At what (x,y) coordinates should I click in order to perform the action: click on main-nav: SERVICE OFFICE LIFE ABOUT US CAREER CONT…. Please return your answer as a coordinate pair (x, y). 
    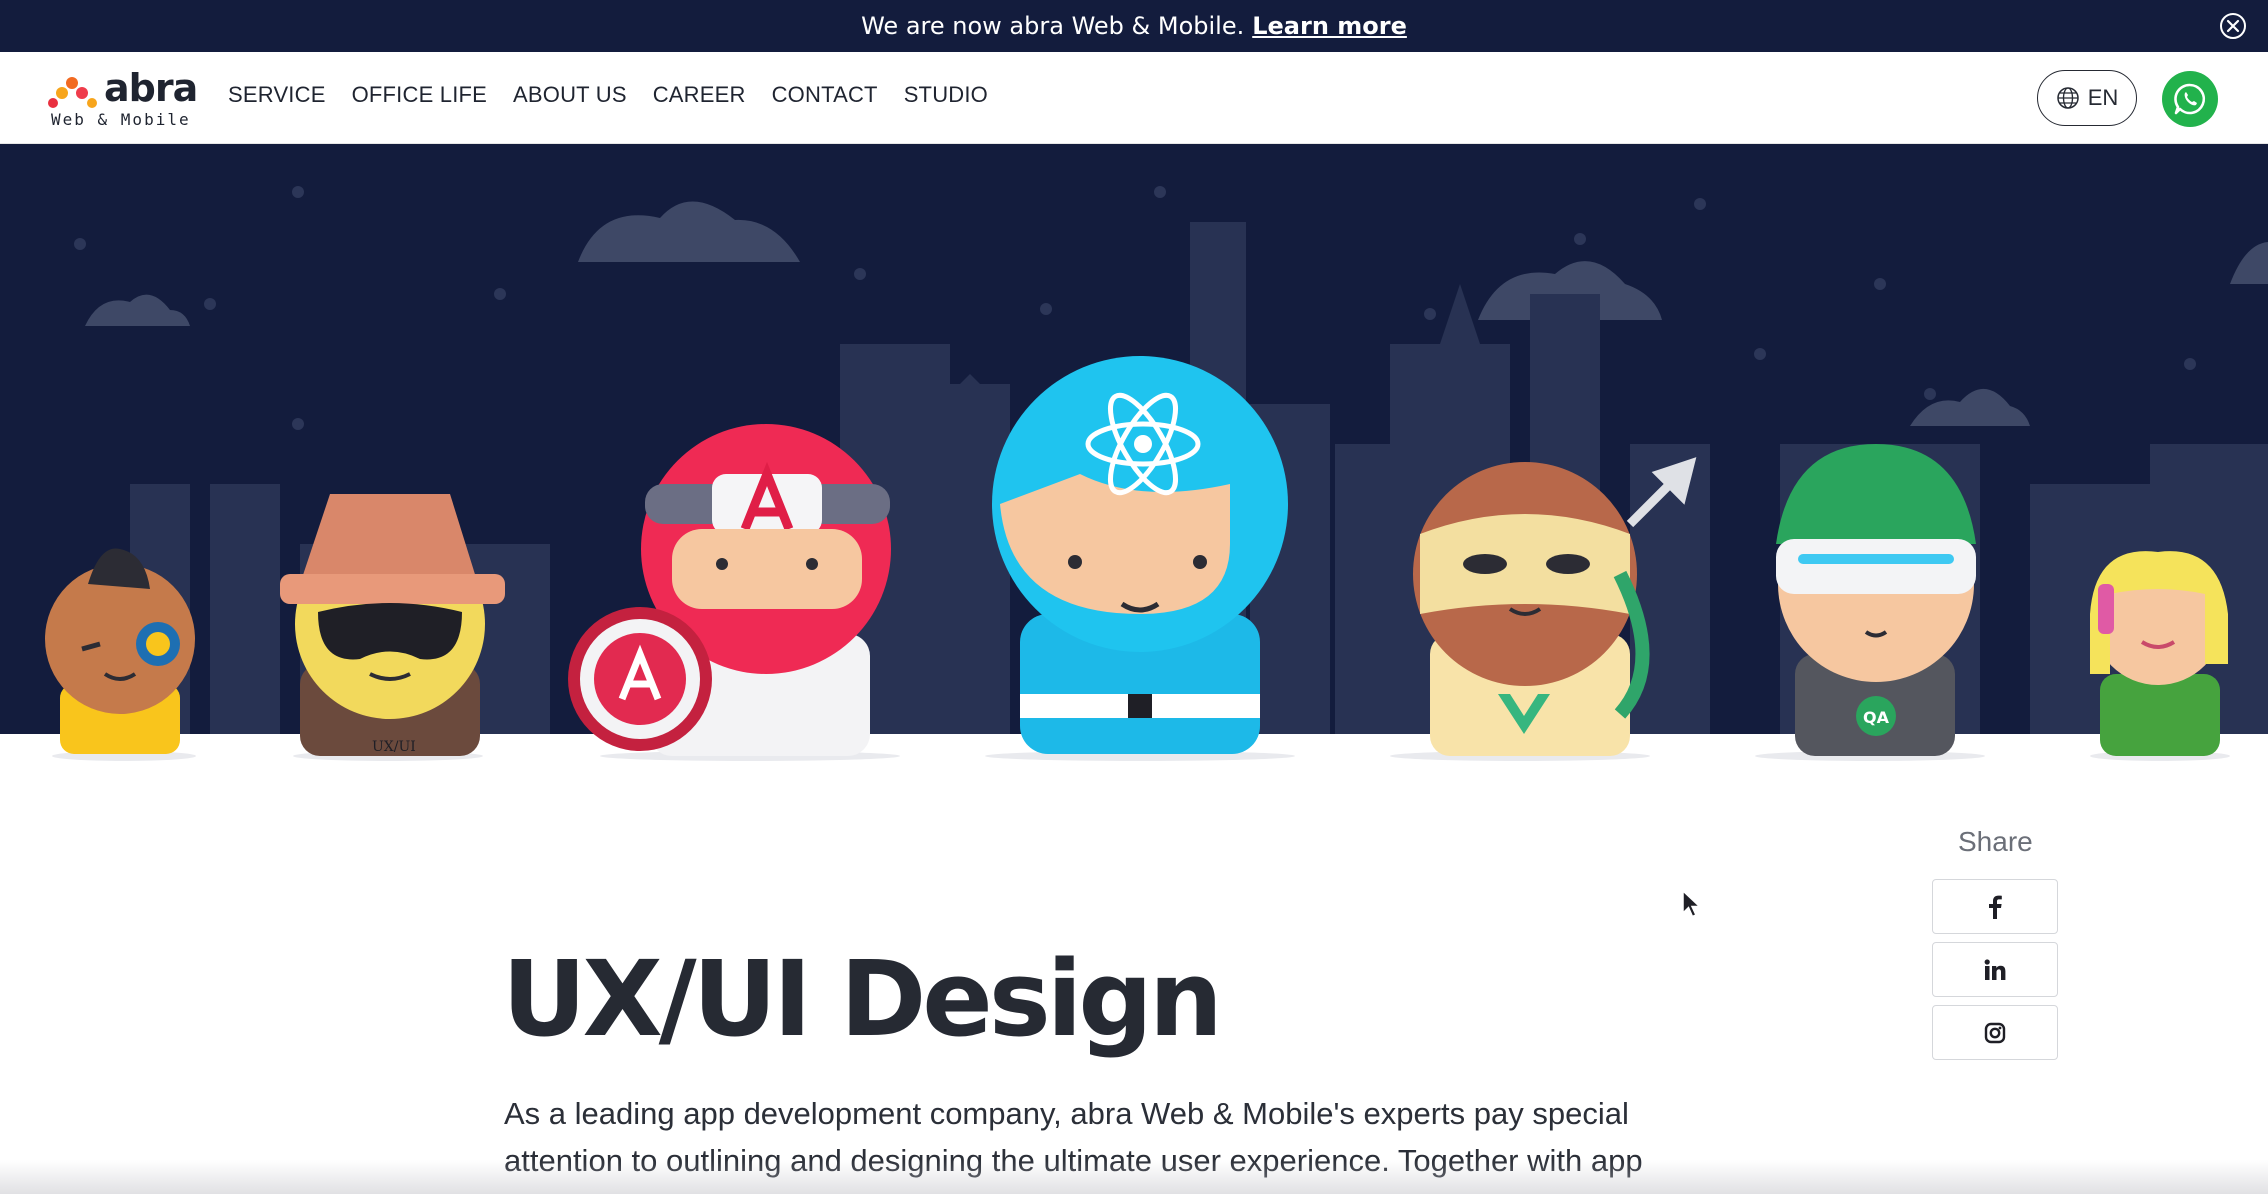
    Looking at the image, I should click on (621, 95).